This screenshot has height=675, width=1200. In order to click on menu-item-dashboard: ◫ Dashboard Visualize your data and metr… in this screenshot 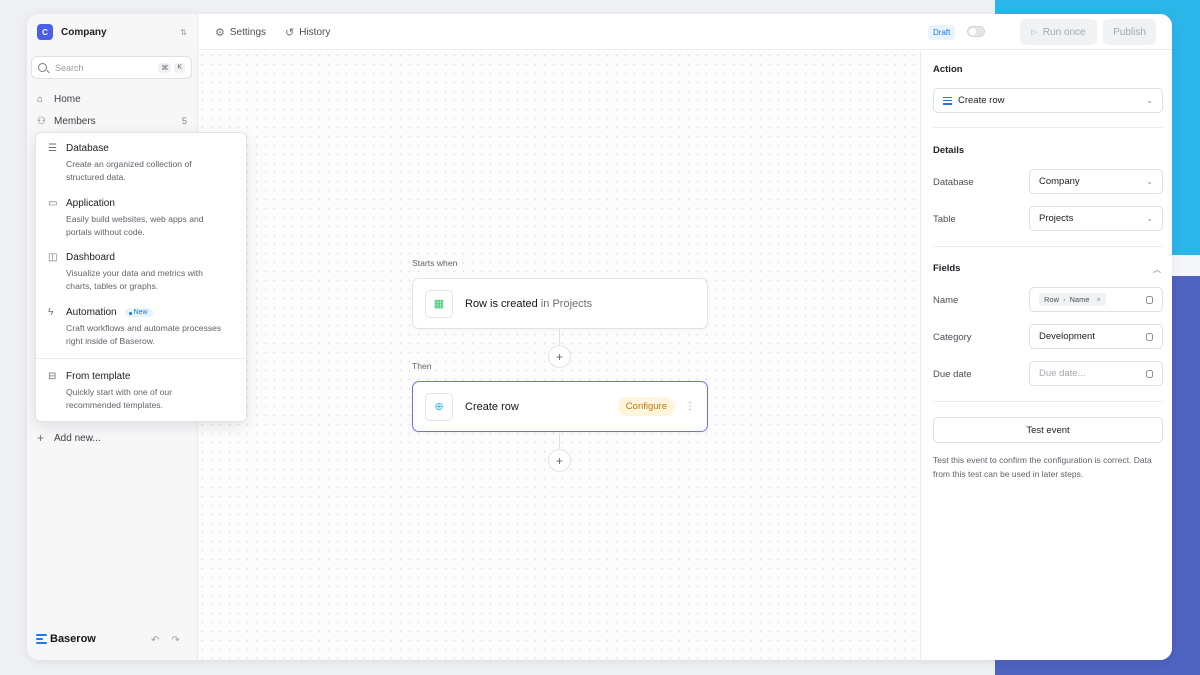, I will do `click(143, 272)`.